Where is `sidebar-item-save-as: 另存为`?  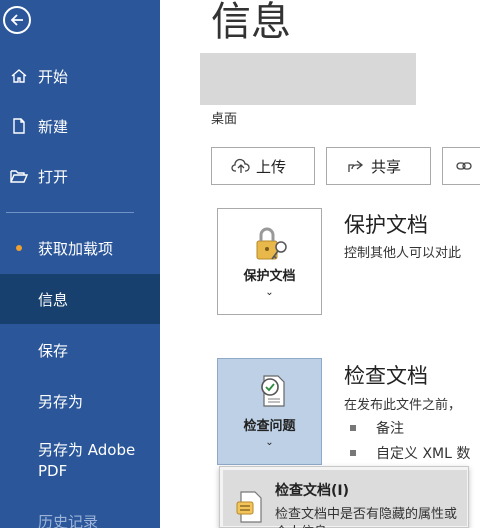
sidebar-item-save-as: 另存为 is located at coordinates (80, 401).